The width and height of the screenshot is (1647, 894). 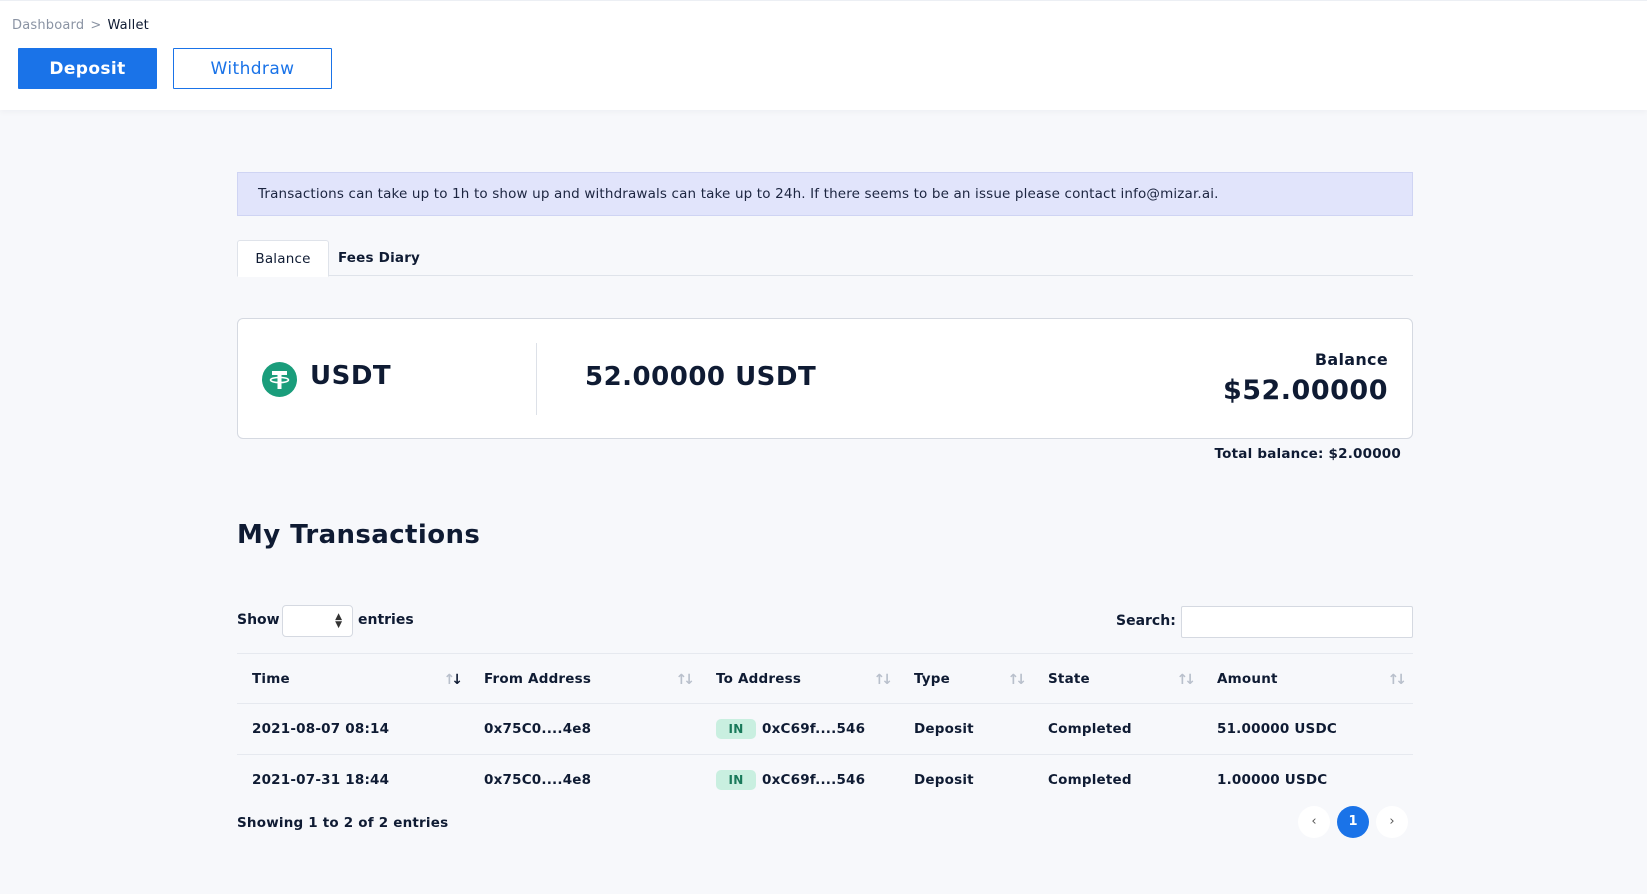 I want to click on entries-label: entries, so click(x=386, y=620).